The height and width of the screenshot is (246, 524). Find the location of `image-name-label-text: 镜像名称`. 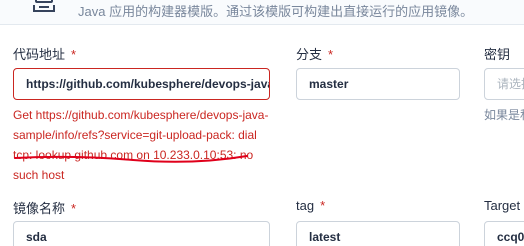

image-name-label-text: 镜像名称 is located at coordinates (39, 208).